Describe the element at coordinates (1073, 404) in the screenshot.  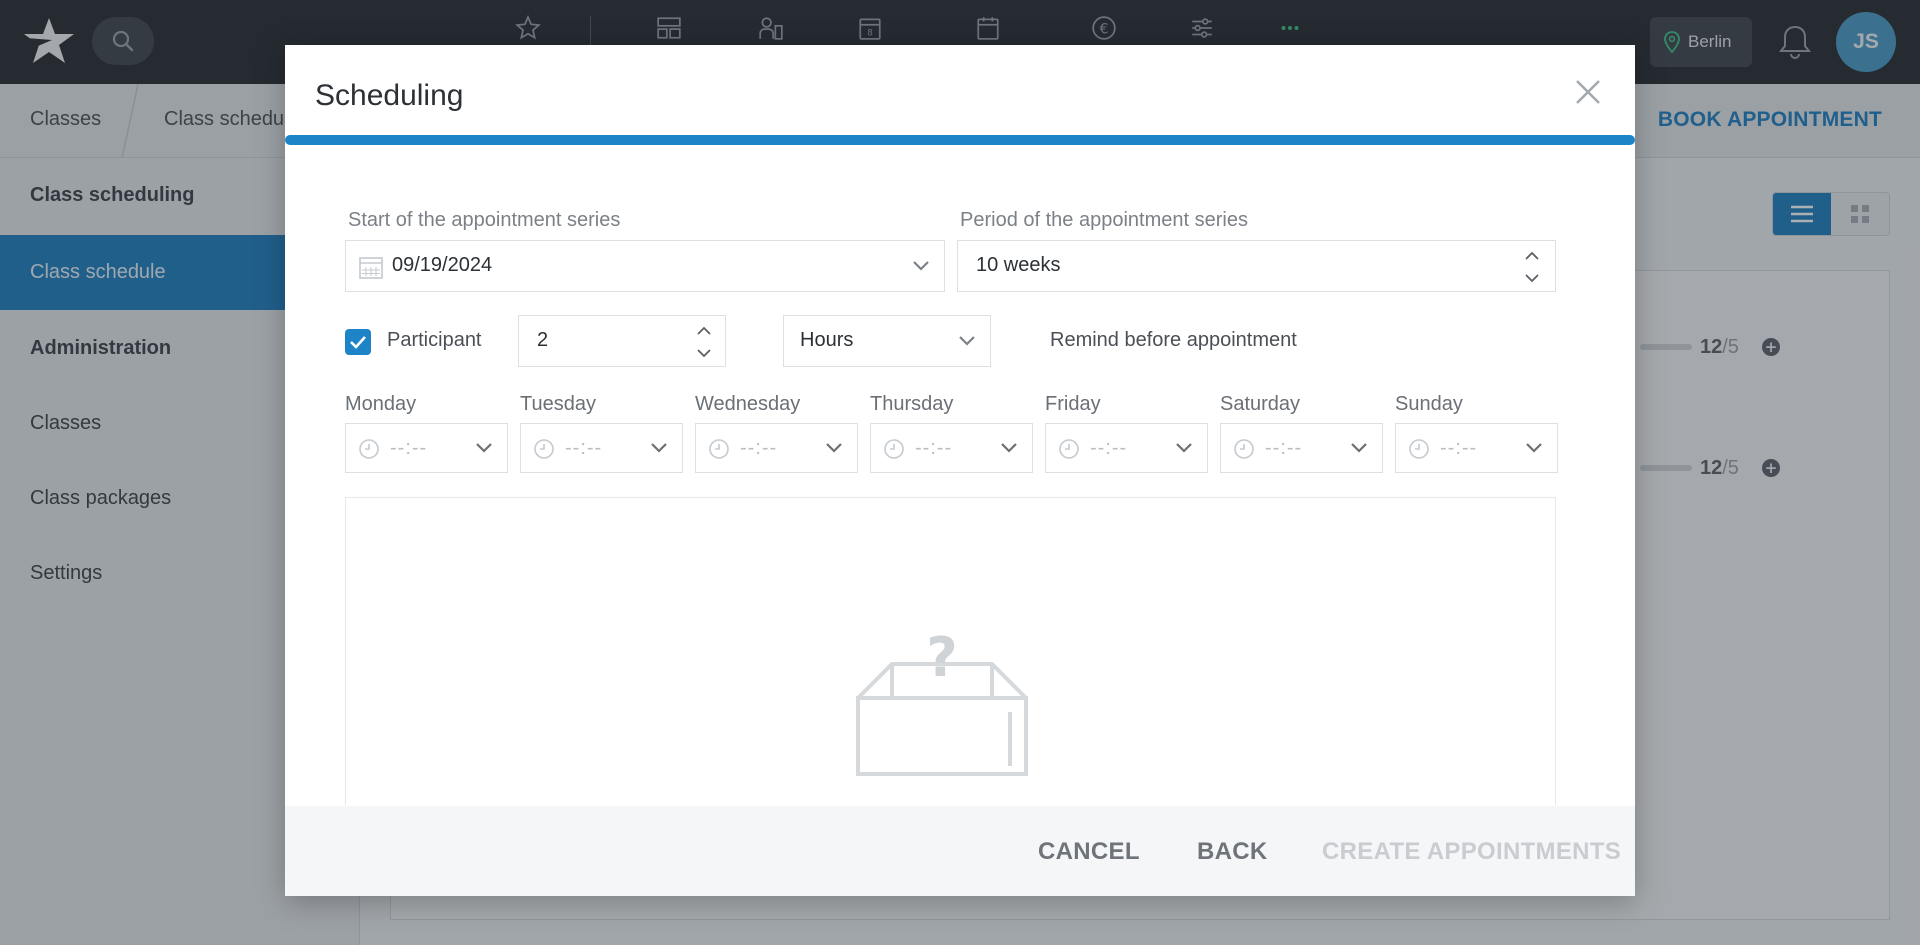
I see `day-label-friday: Friday` at that location.